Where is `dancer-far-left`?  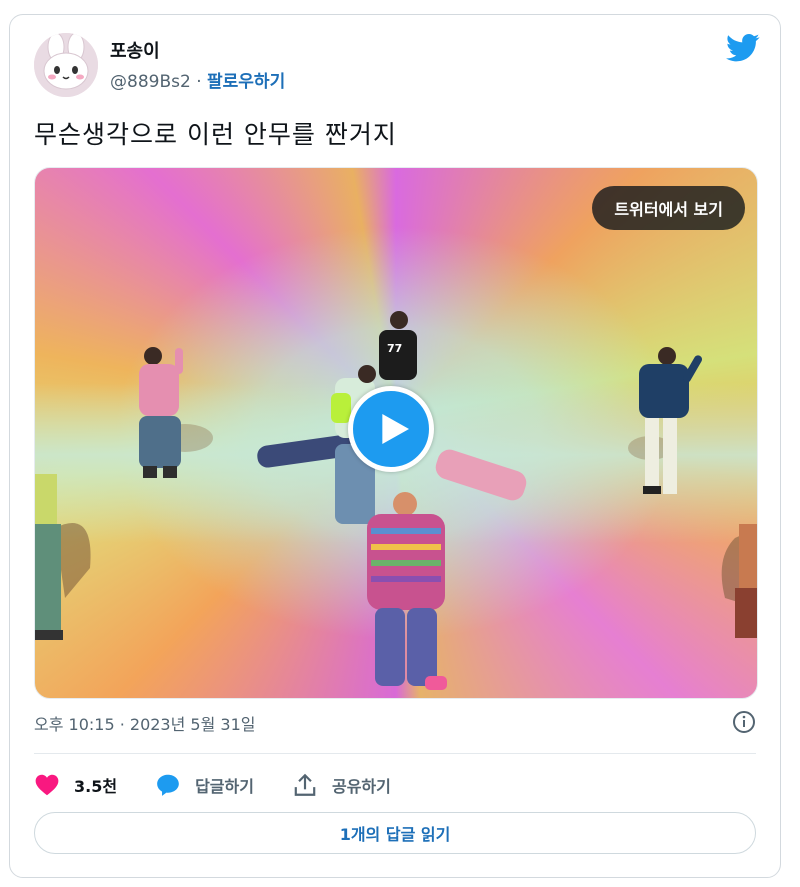 dancer-far-left is located at coordinates (49, 557).